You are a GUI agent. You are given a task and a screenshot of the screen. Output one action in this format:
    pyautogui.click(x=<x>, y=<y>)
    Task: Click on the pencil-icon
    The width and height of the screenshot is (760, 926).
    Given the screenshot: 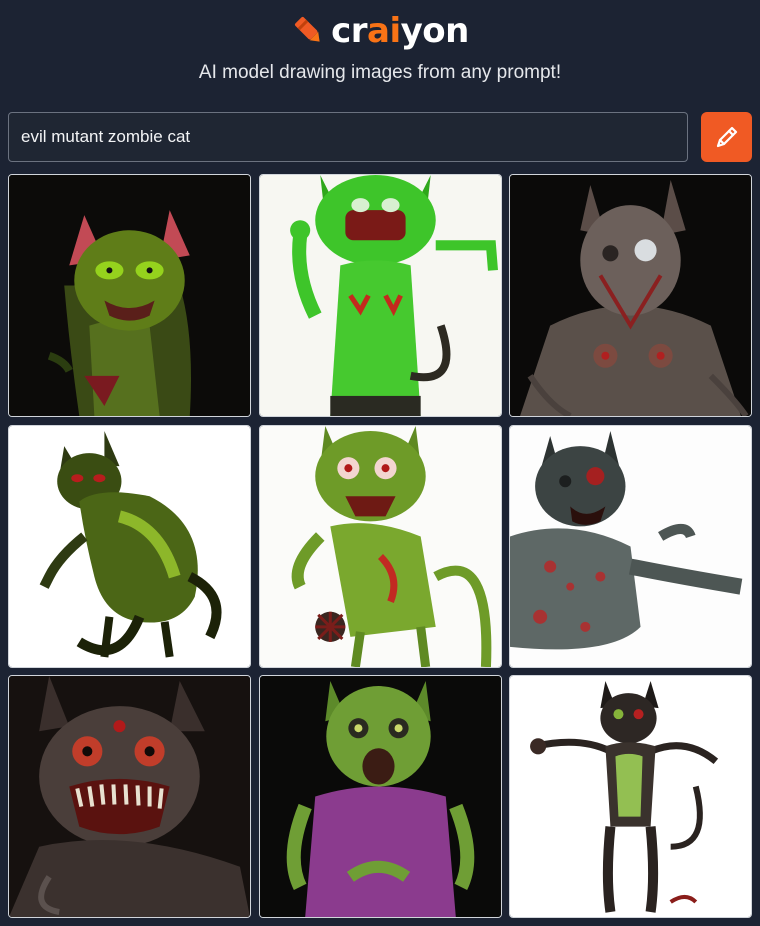 What is the action you would take?
    pyautogui.click(x=726, y=137)
    